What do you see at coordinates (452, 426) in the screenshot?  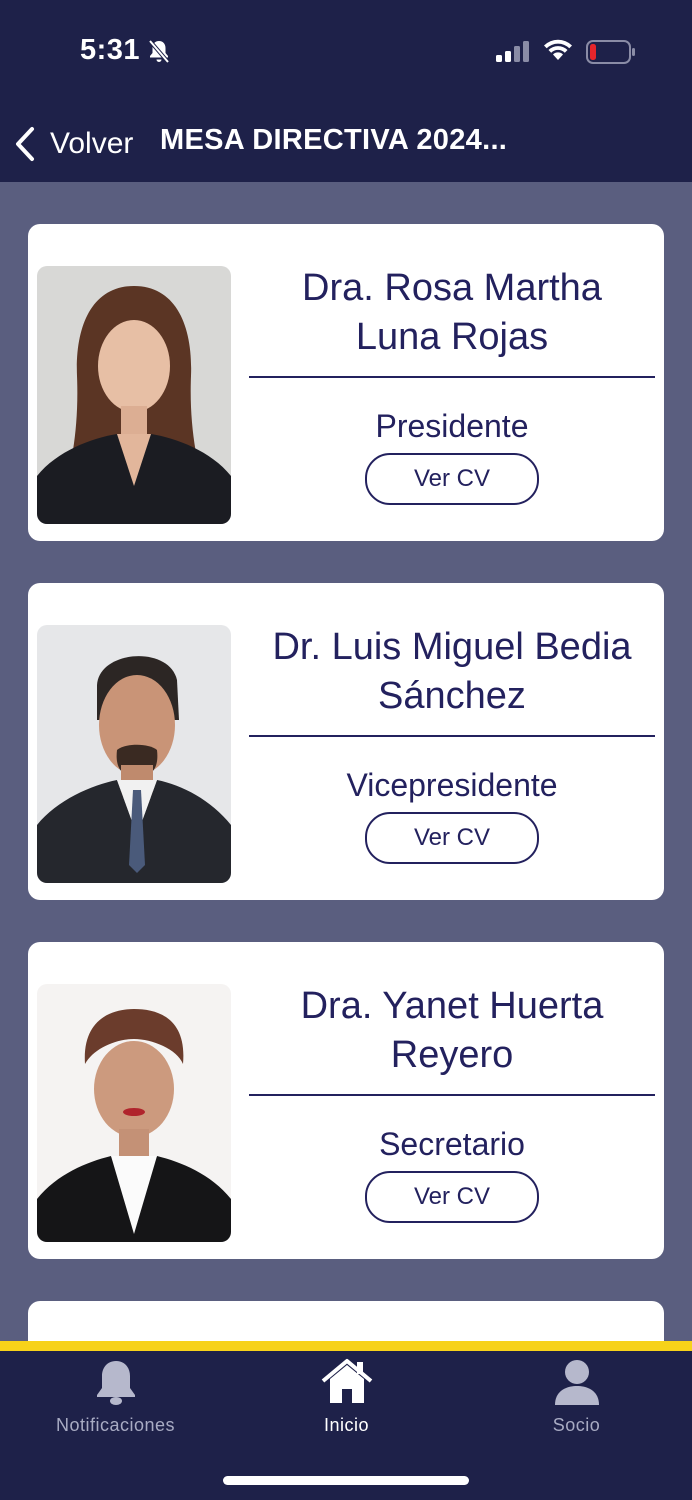 I see `member-role: Presidente` at bounding box center [452, 426].